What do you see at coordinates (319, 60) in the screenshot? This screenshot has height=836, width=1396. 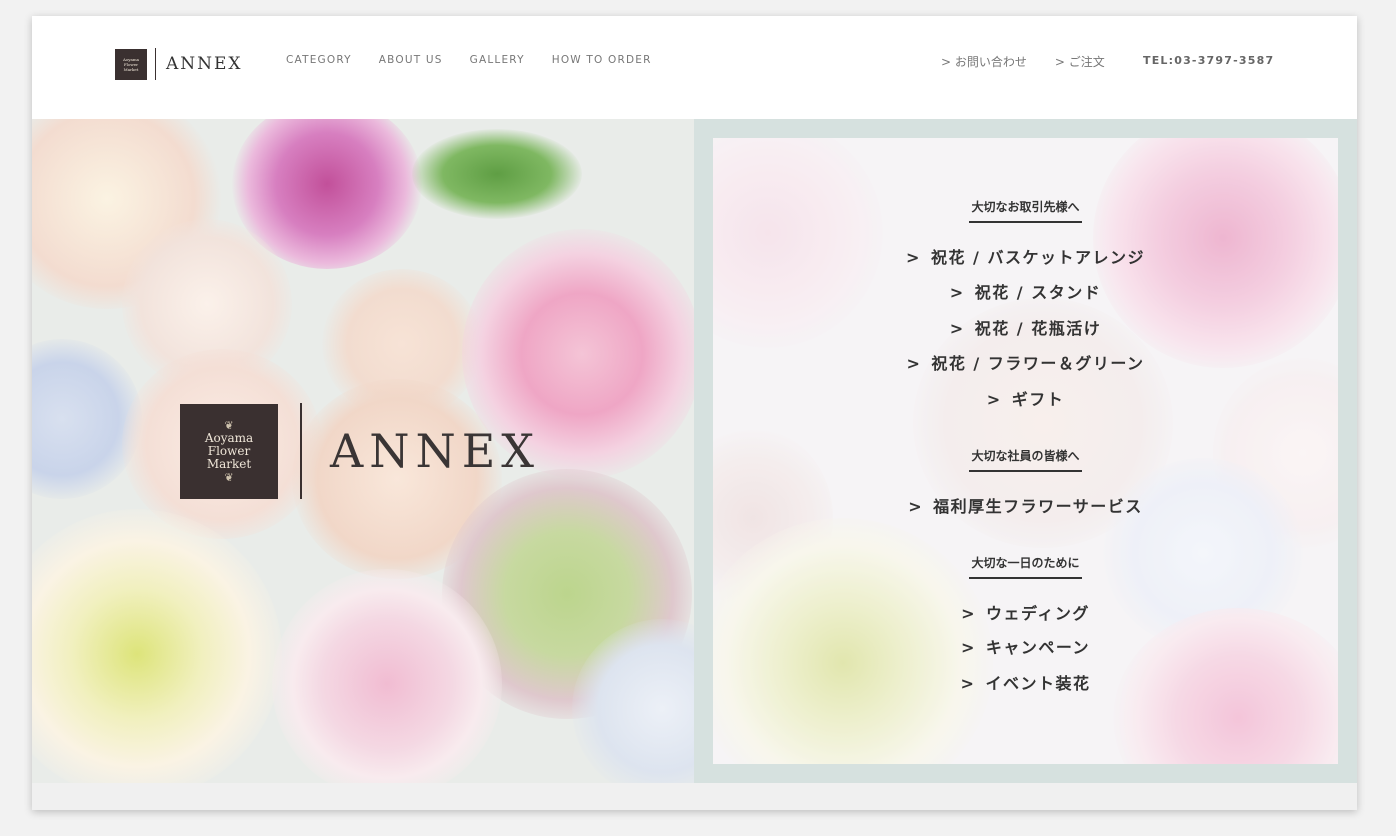 I see `nav-category: CATEGORY` at bounding box center [319, 60].